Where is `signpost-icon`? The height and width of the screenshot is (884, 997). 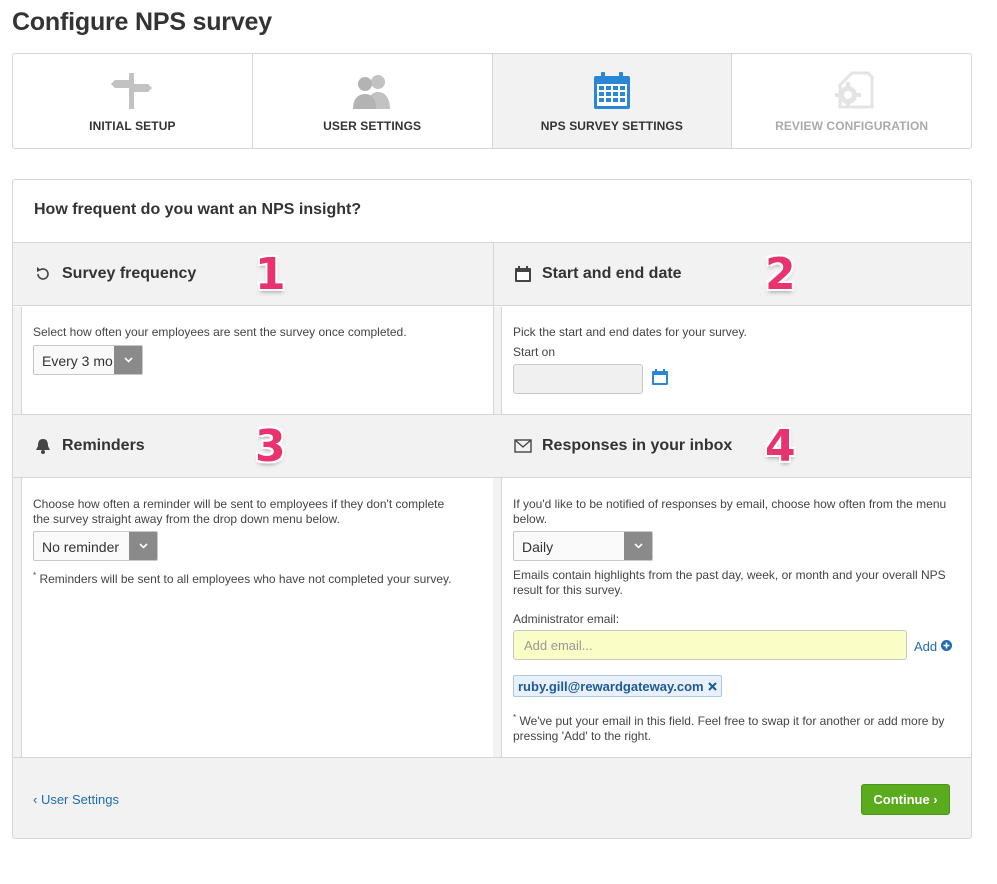 signpost-icon is located at coordinates (132, 91).